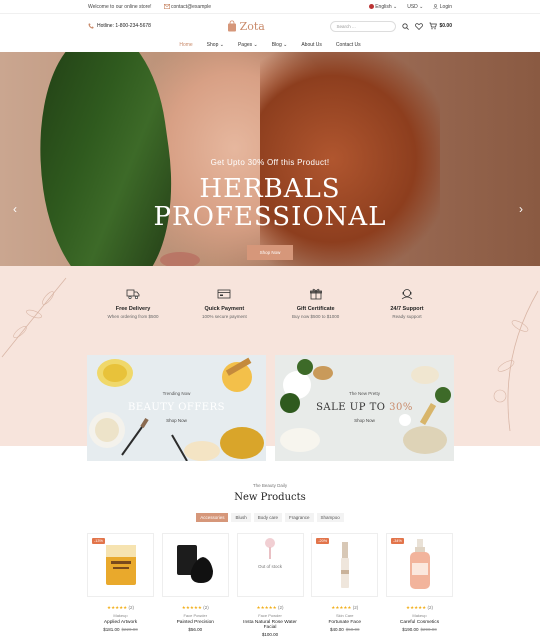 The width and height of the screenshot is (540, 640). What do you see at coordinates (344, 615) in the screenshot?
I see `product-category: Skin Care` at bounding box center [344, 615].